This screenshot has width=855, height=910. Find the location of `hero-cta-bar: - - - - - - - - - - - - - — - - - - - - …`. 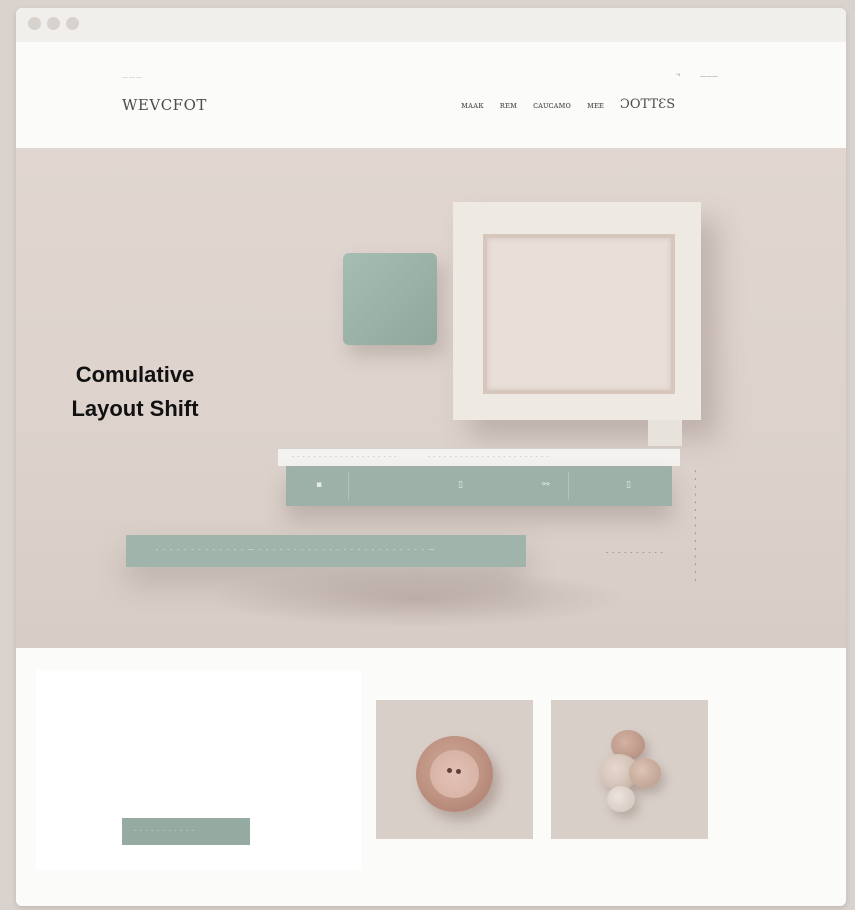

hero-cta-bar: - - - - - - - - - - - - - — - - - - - - … is located at coordinates (326, 551).